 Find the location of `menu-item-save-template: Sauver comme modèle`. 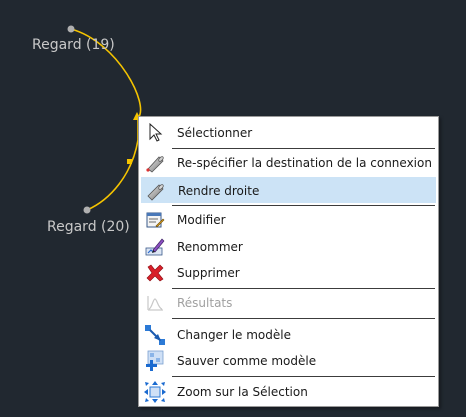

menu-item-save-template: Sauver comme modèle is located at coordinates (288, 361).